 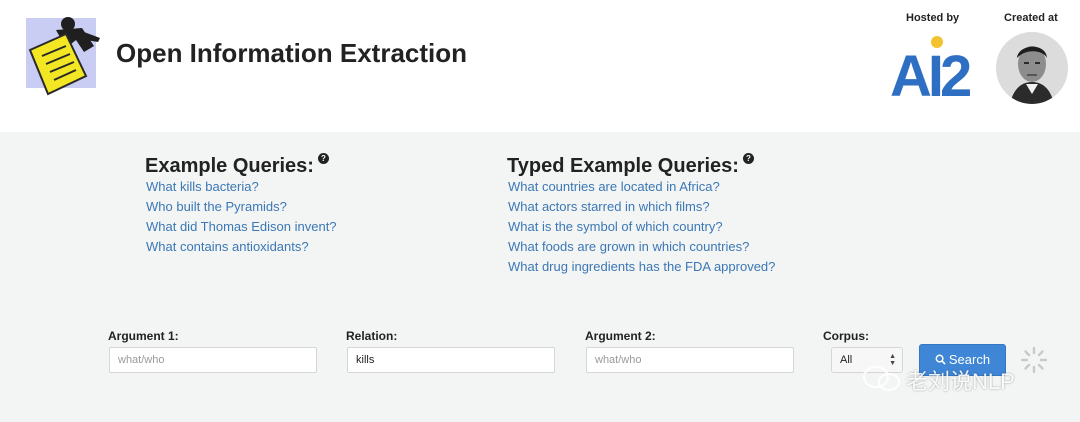 What do you see at coordinates (641, 207) in the screenshot?
I see `typed-example-query-link: What actors starred in which films?` at bounding box center [641, 207].